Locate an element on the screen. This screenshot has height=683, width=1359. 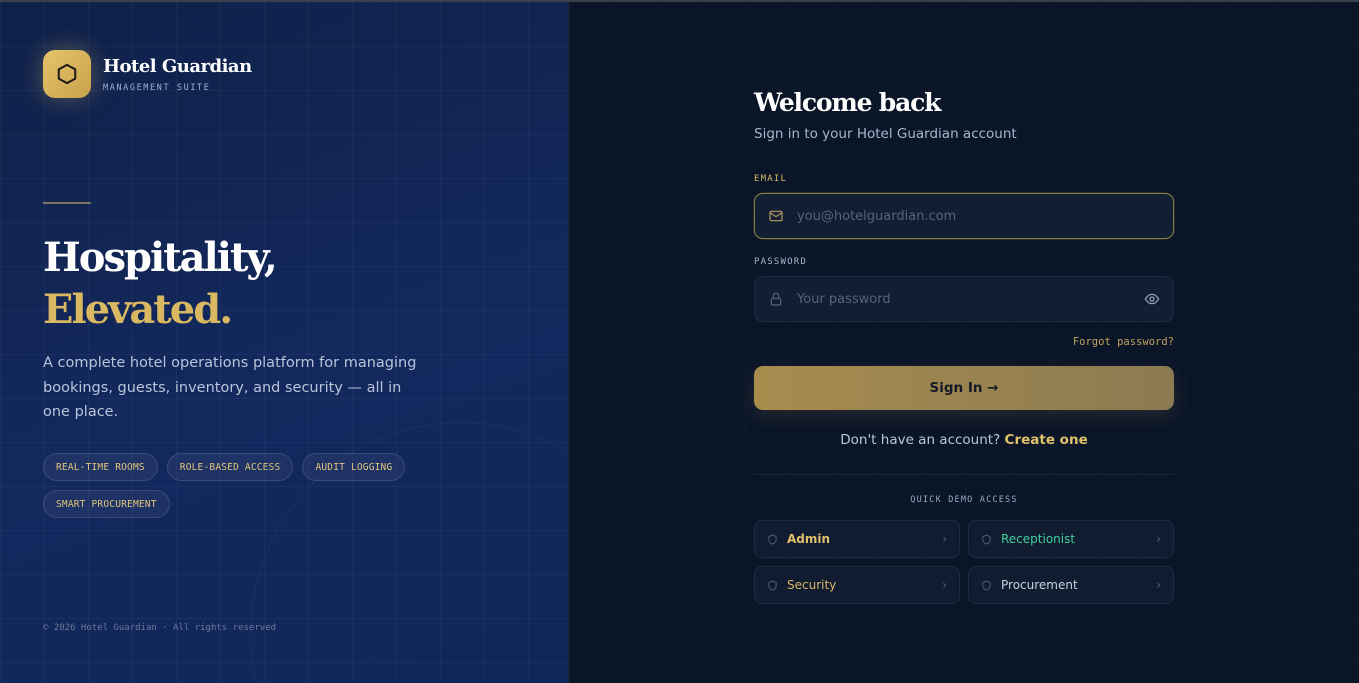
brand-name: Hotel Guardian is located at coordinates (177, 66).